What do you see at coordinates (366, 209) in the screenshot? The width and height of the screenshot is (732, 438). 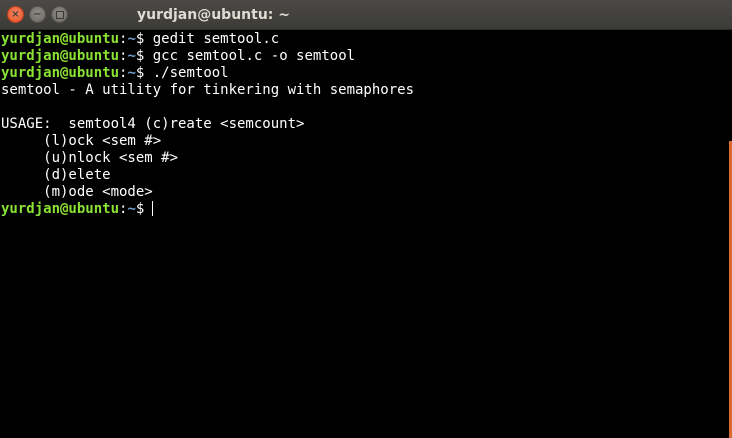 I see `prompt-line: yurdjan@ubuntu:~$` at bounding box center [366, 209].